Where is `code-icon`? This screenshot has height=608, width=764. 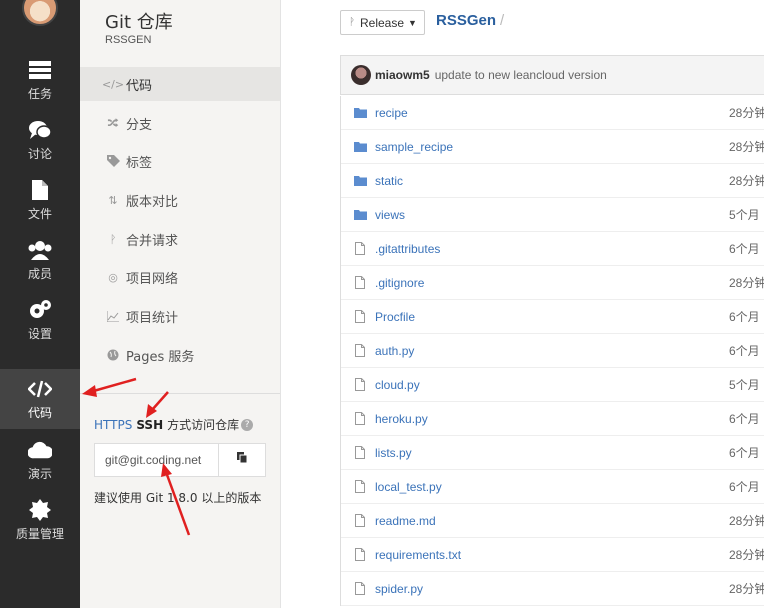 code-icon is located at coordinates (40, 389).